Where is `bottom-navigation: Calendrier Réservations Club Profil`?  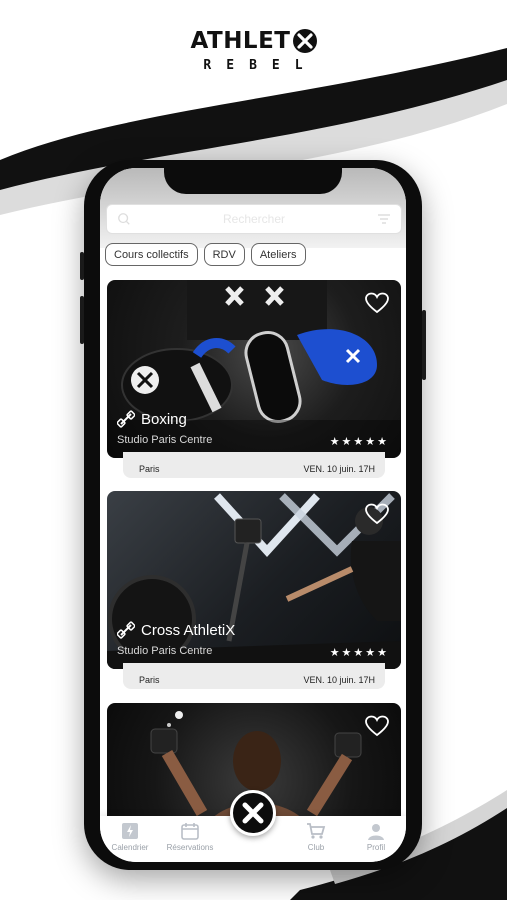 bottom-navigation: Calendrier Réservations Club Profil is located at coordinates (253, 826).